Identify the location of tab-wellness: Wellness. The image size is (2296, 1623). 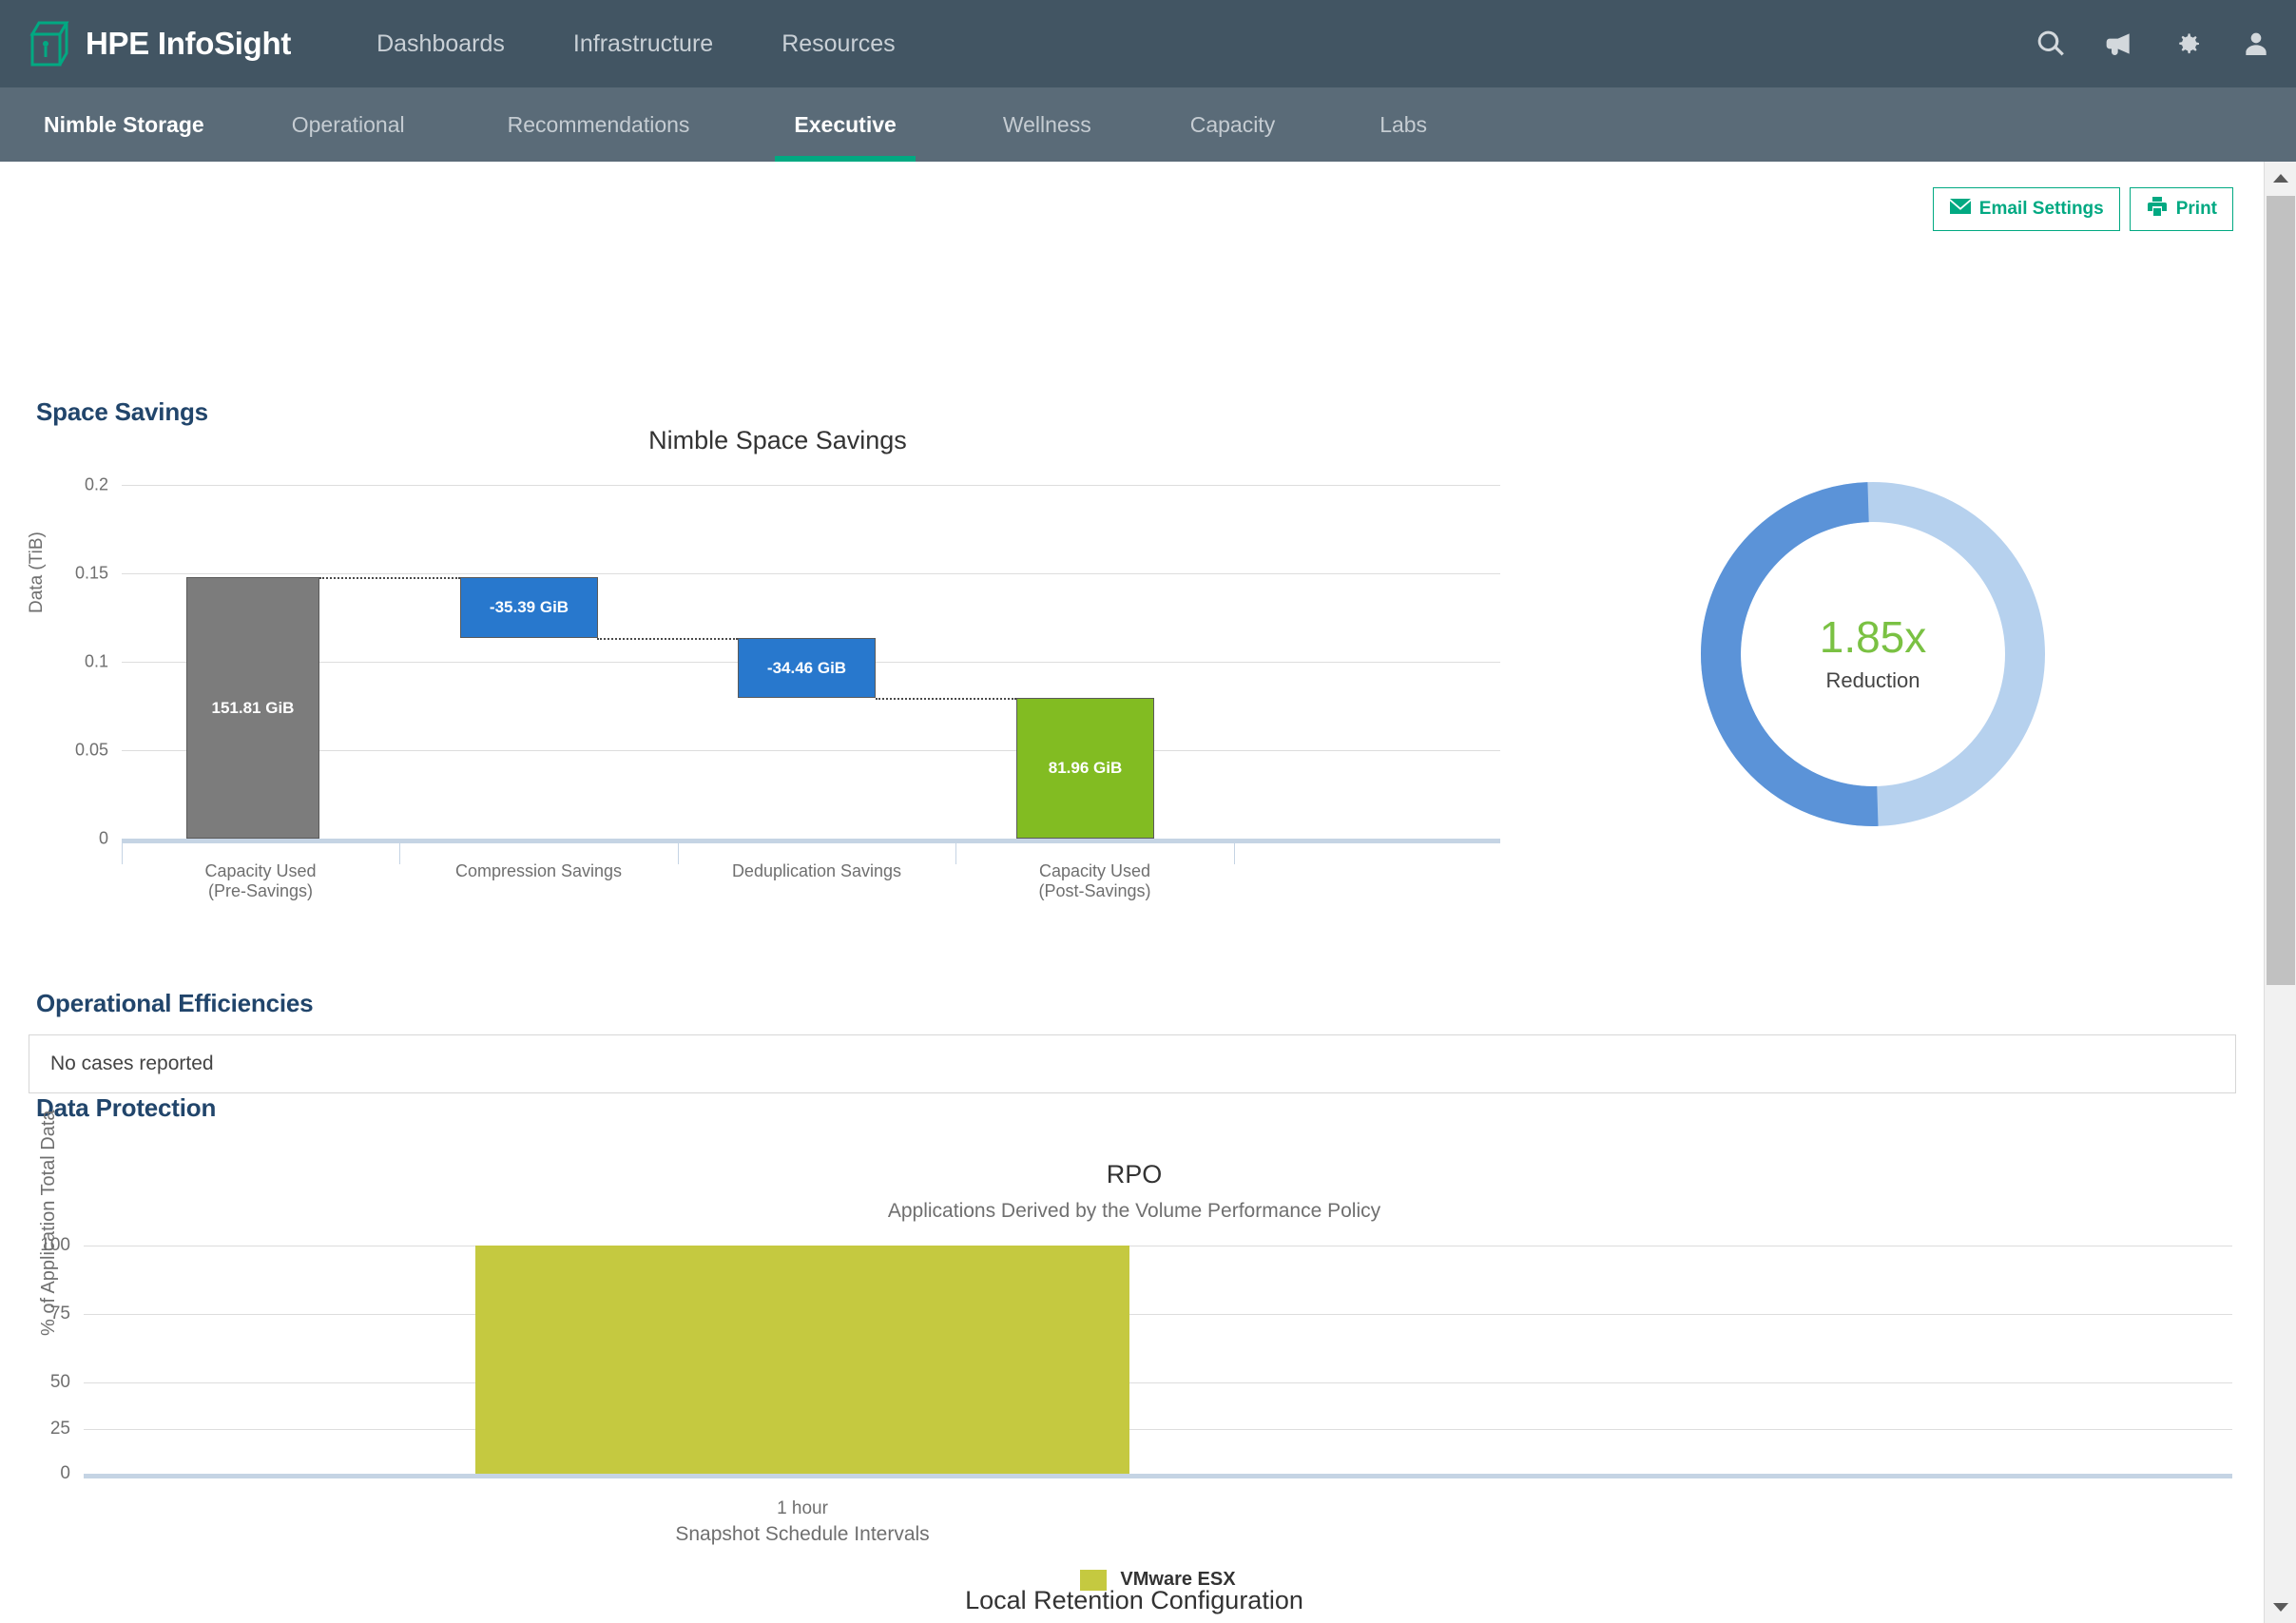
(1047, 124).